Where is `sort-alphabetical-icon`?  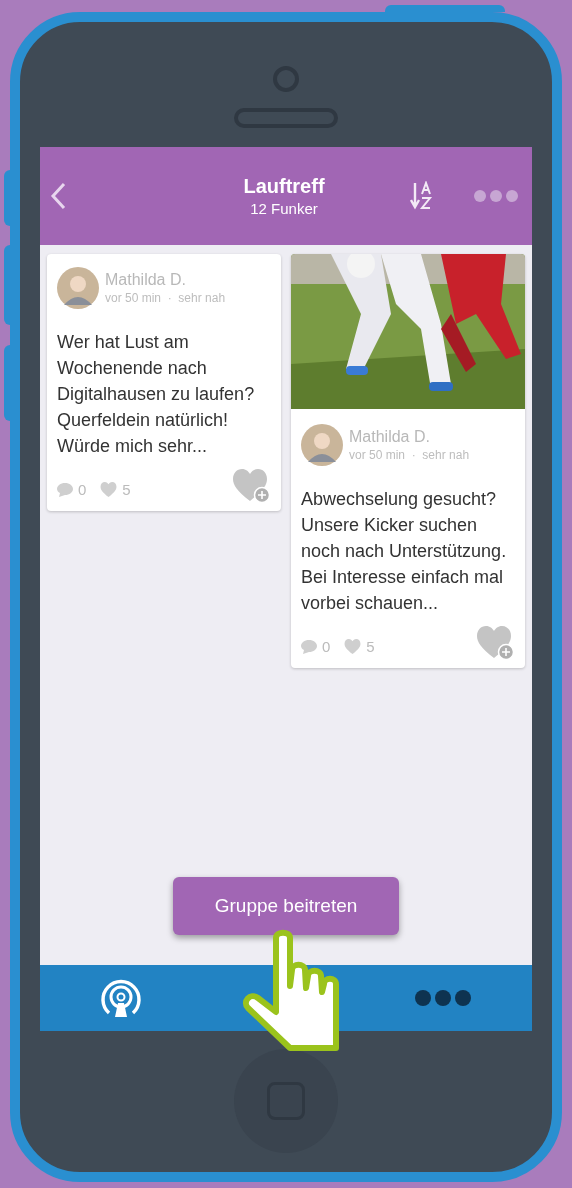
sort-alphabetical-icon is located at coordinates (422, 196).